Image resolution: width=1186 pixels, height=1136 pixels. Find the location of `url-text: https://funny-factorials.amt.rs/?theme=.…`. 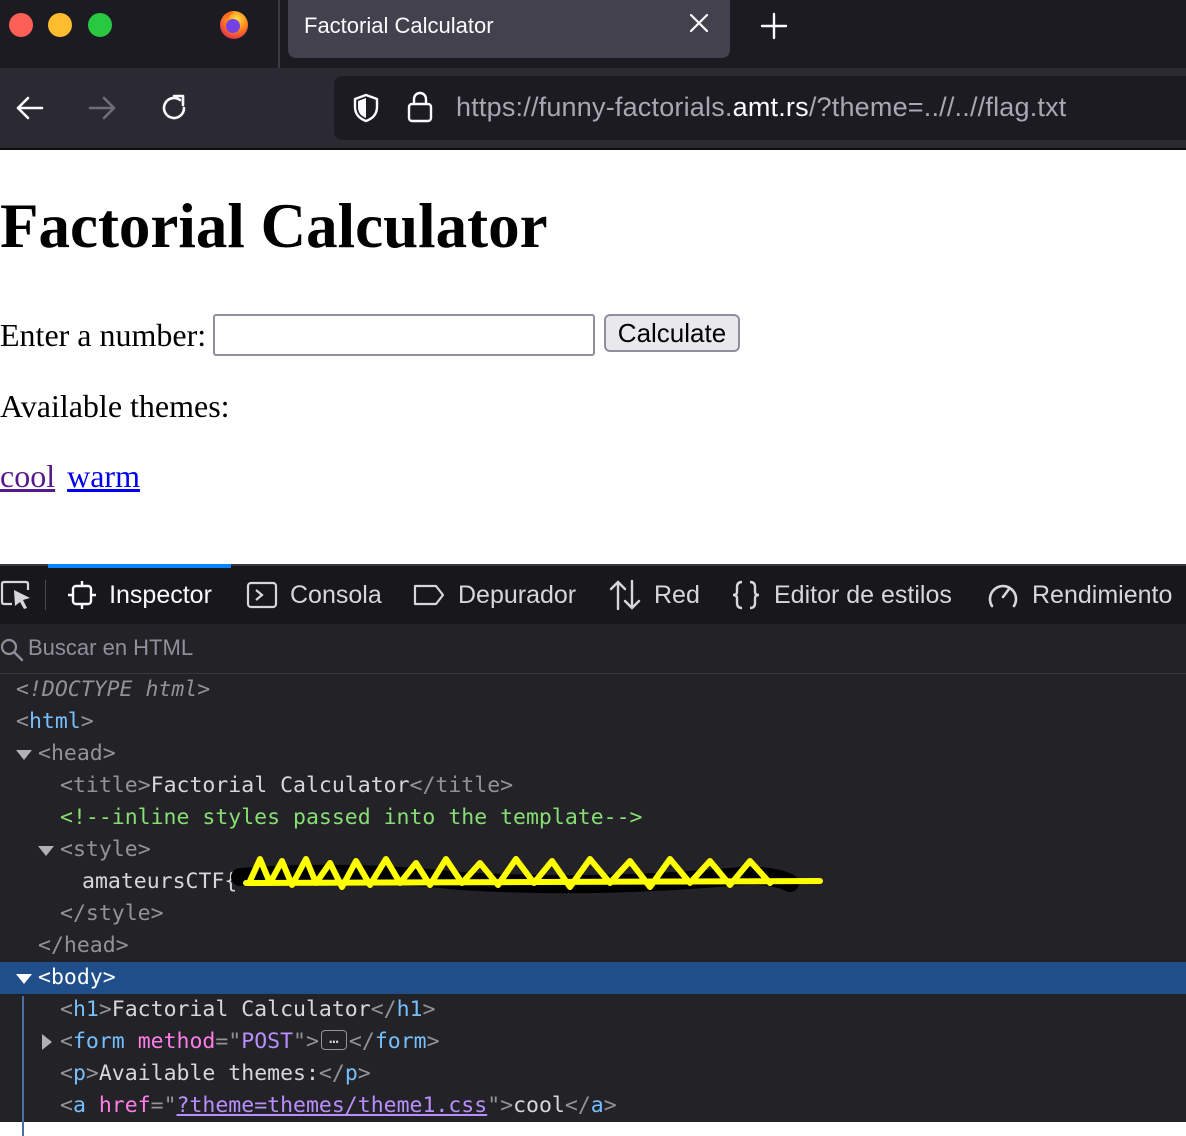

url-text: https://funny-factorials.amt.rs/?theme=.… is located at coordinates (761, 107).